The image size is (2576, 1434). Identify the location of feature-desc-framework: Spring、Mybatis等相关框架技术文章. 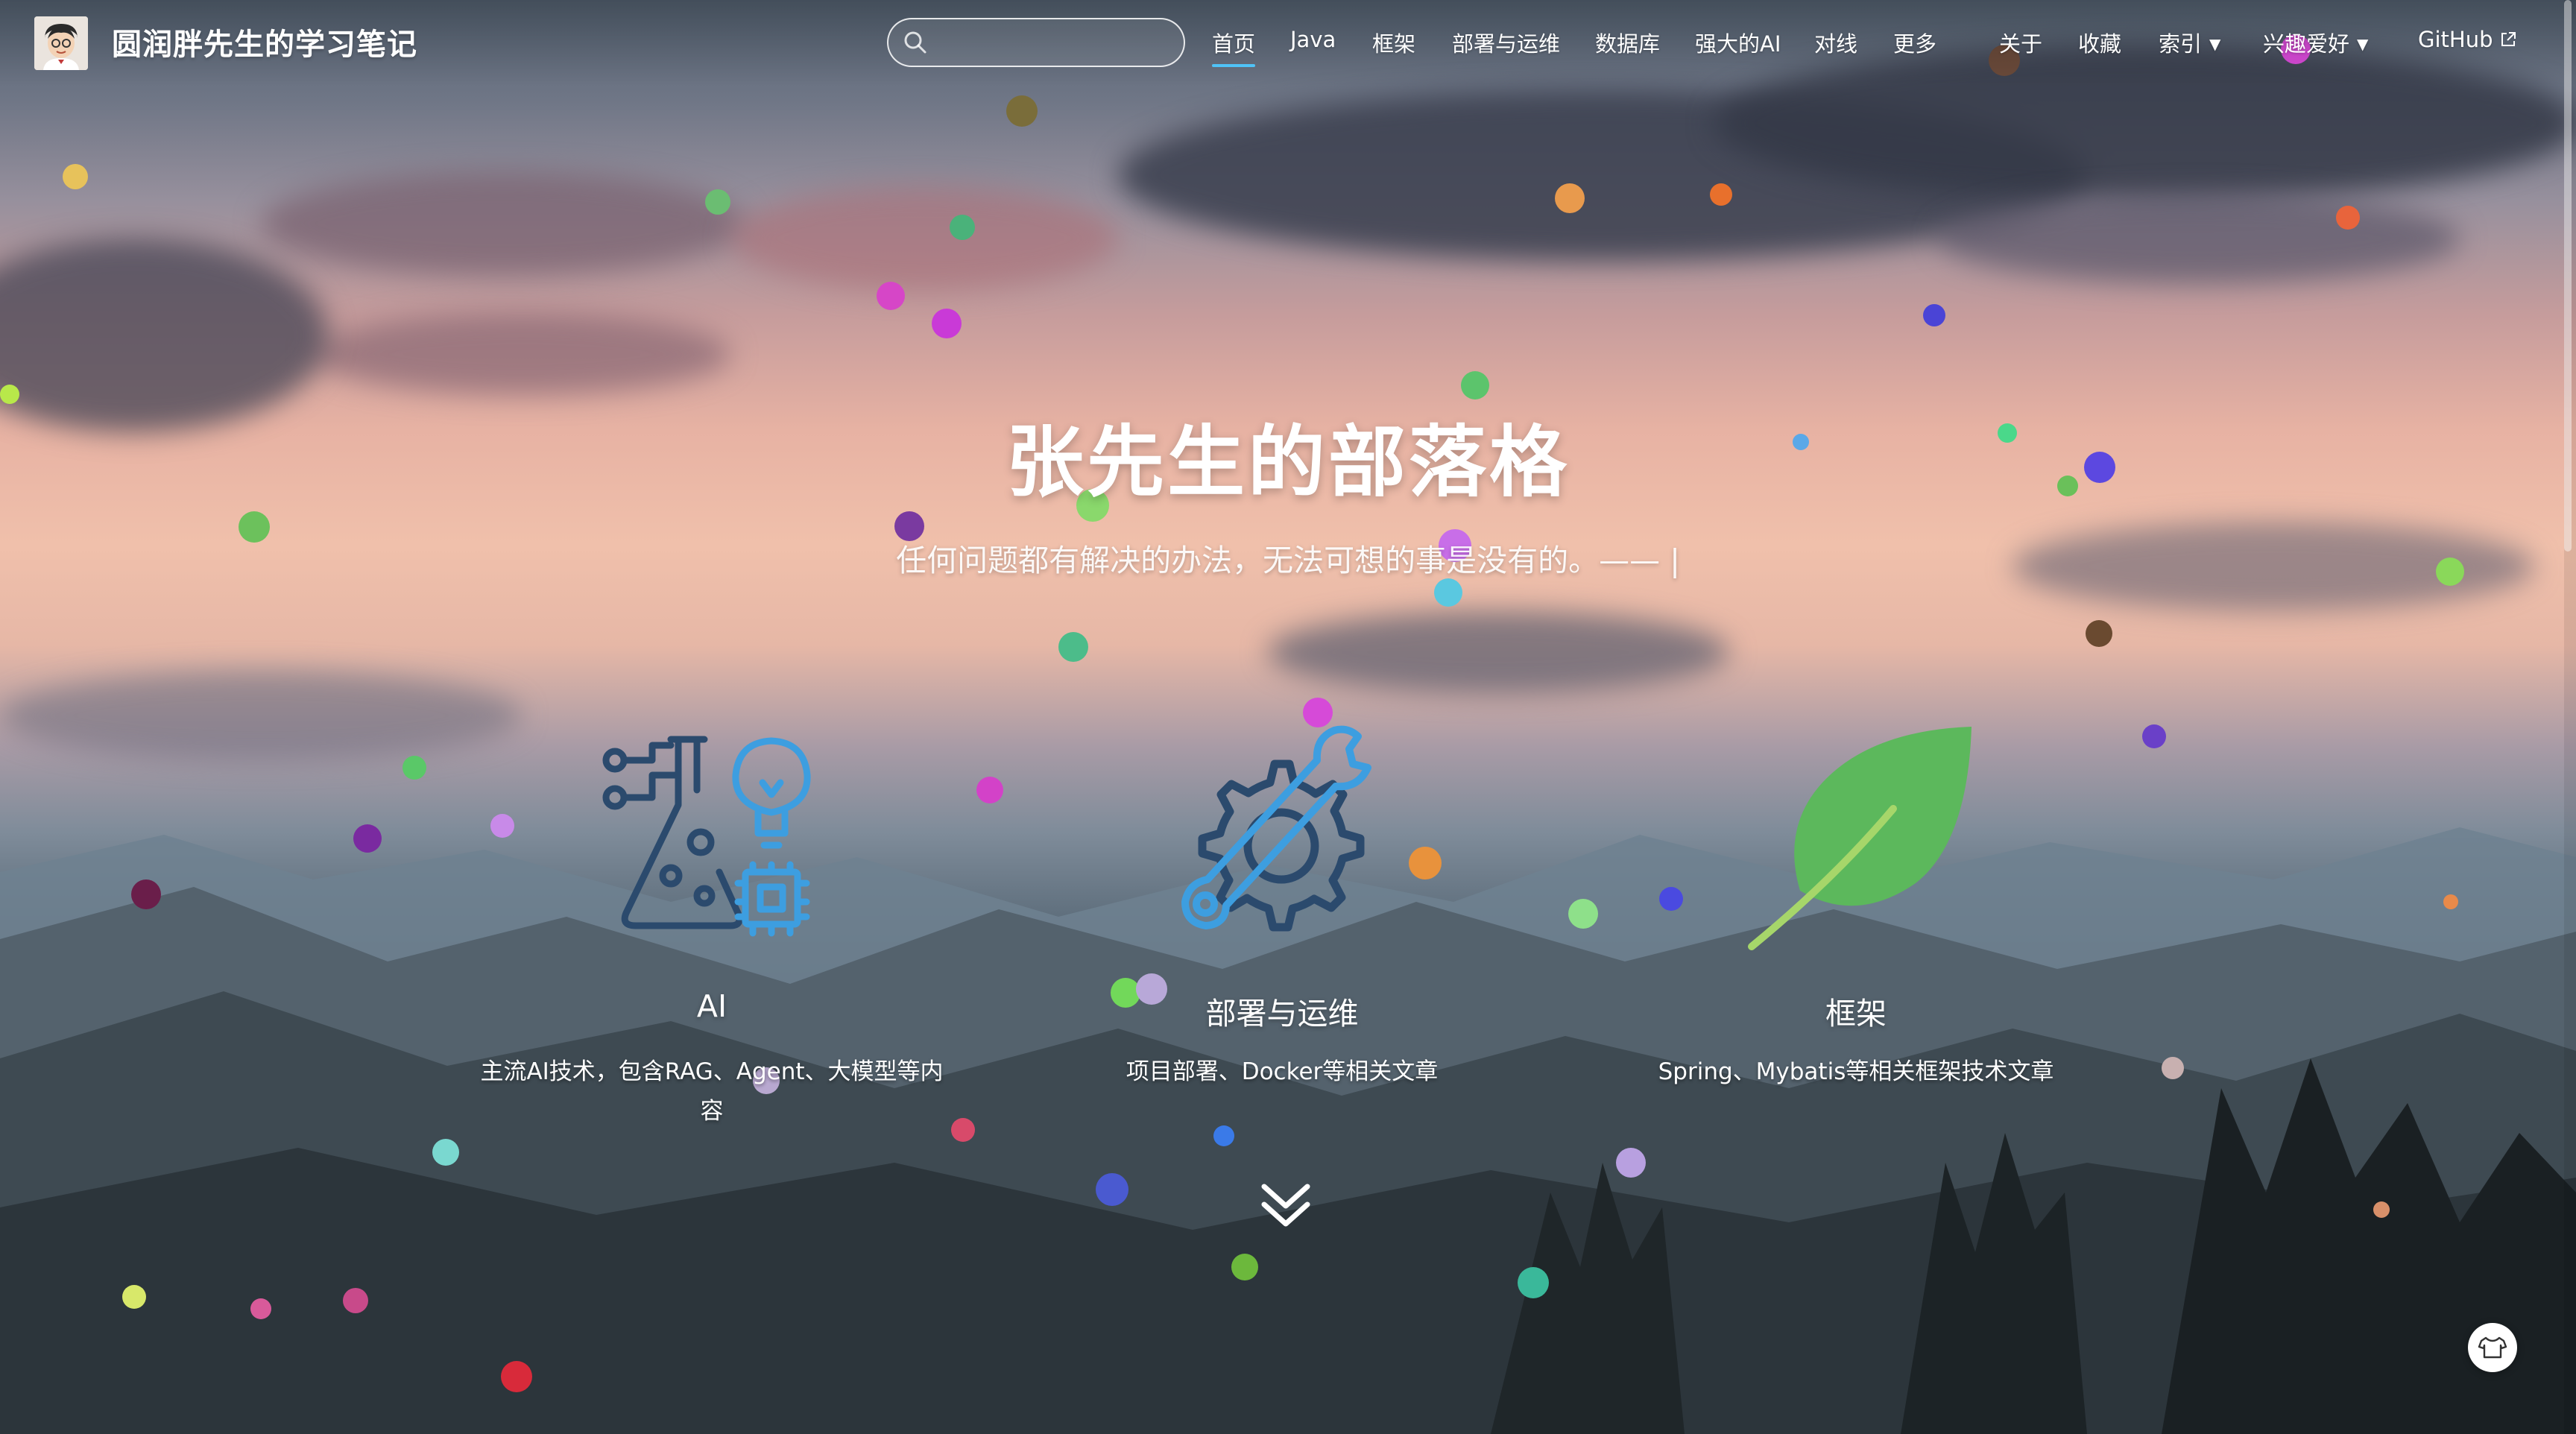
(1856, 1072).